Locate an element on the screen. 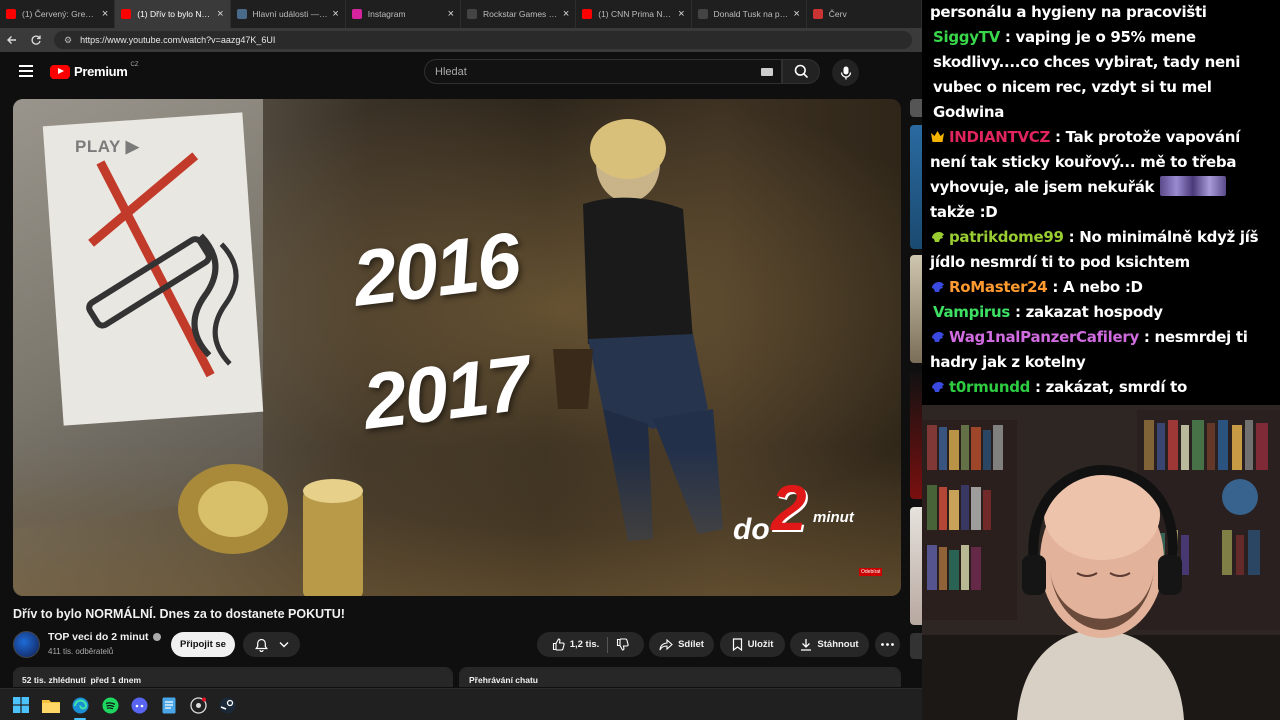 The width and height of the screenshot is (1280, 720). dino-blue-badge-icon is located at coordinates (937, 334).